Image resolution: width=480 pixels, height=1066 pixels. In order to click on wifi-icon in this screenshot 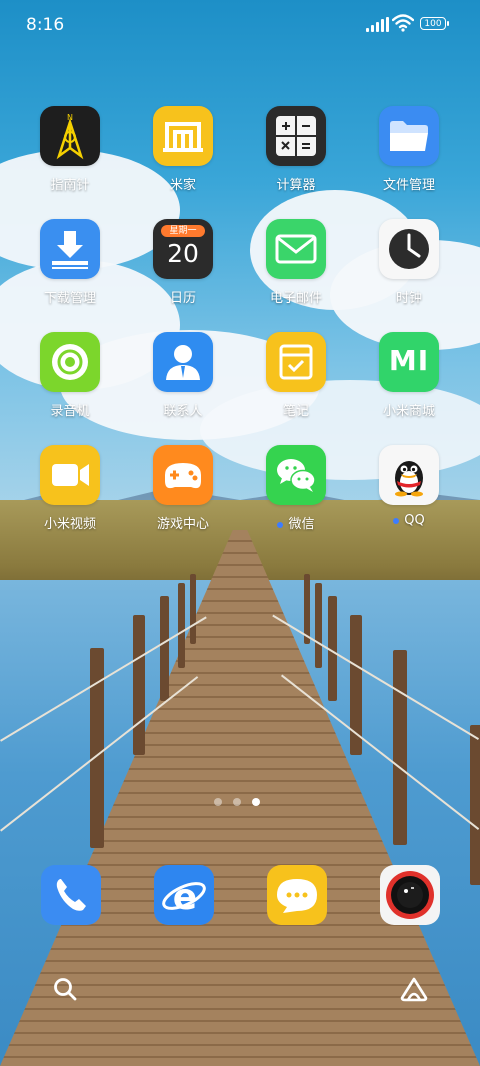, I will do `click(403, 23)`.